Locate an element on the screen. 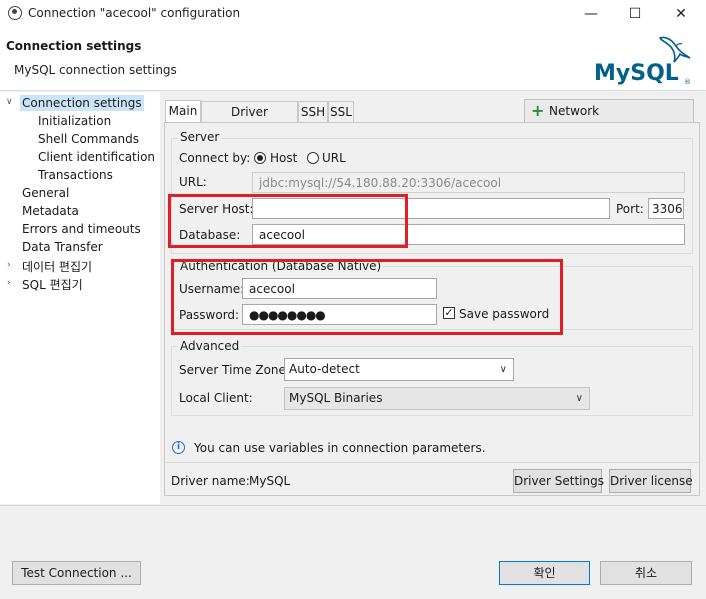  tree-item-sql-editor: SQL 편집기 is located at coordinates (52, 284).